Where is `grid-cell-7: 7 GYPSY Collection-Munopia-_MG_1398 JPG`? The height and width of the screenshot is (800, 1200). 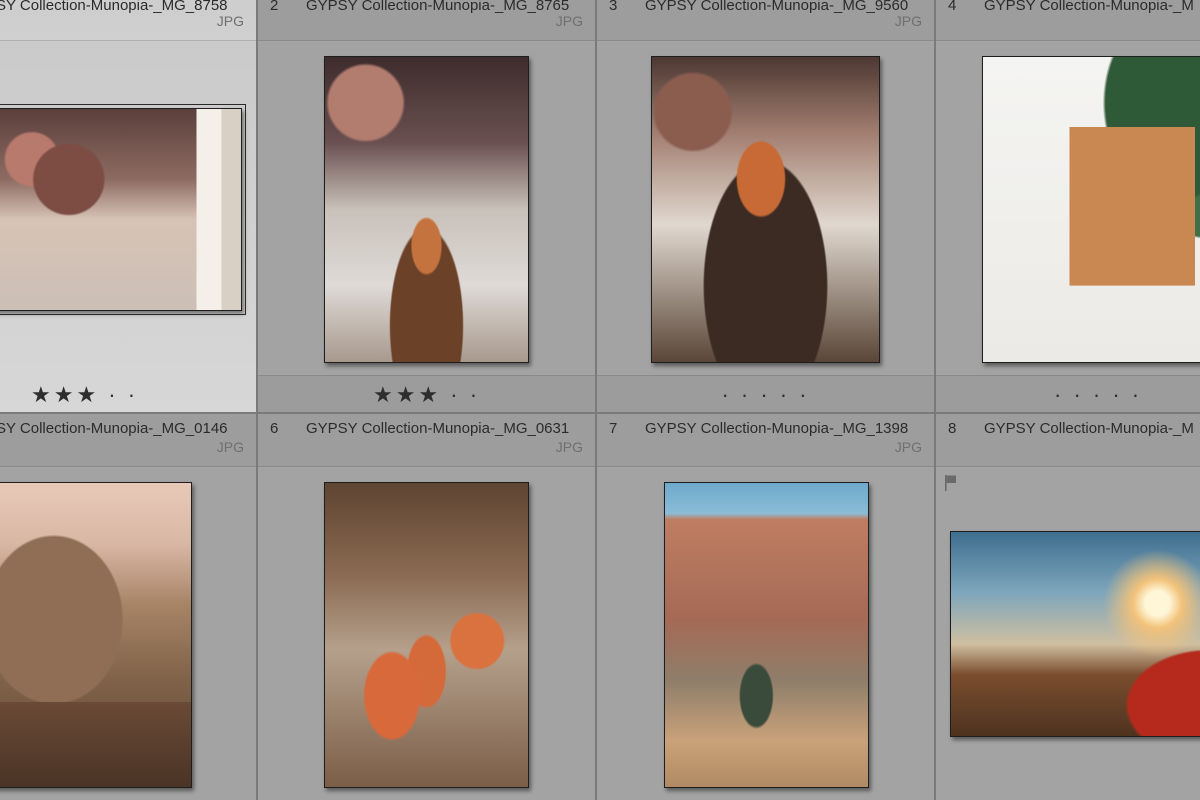
grid-cell-7: 7 GYPSY Collection-Munopia-_MG_1398 JPG is located at coordinates (766, 607).